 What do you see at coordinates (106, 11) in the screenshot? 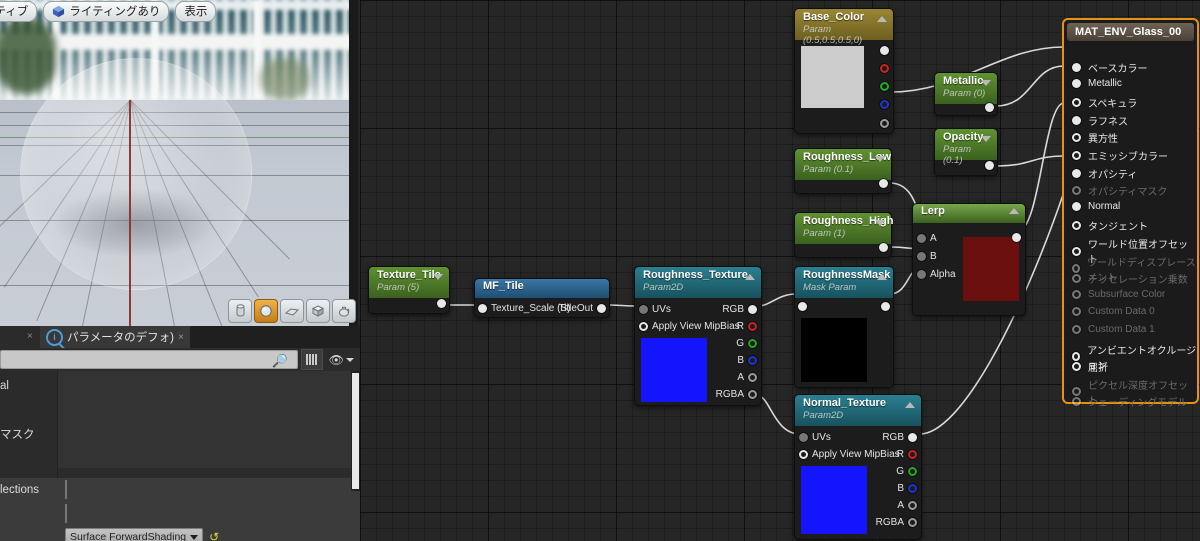
I see `viewport-lit-button: ライティングあり` at bounding box center [106, 11].